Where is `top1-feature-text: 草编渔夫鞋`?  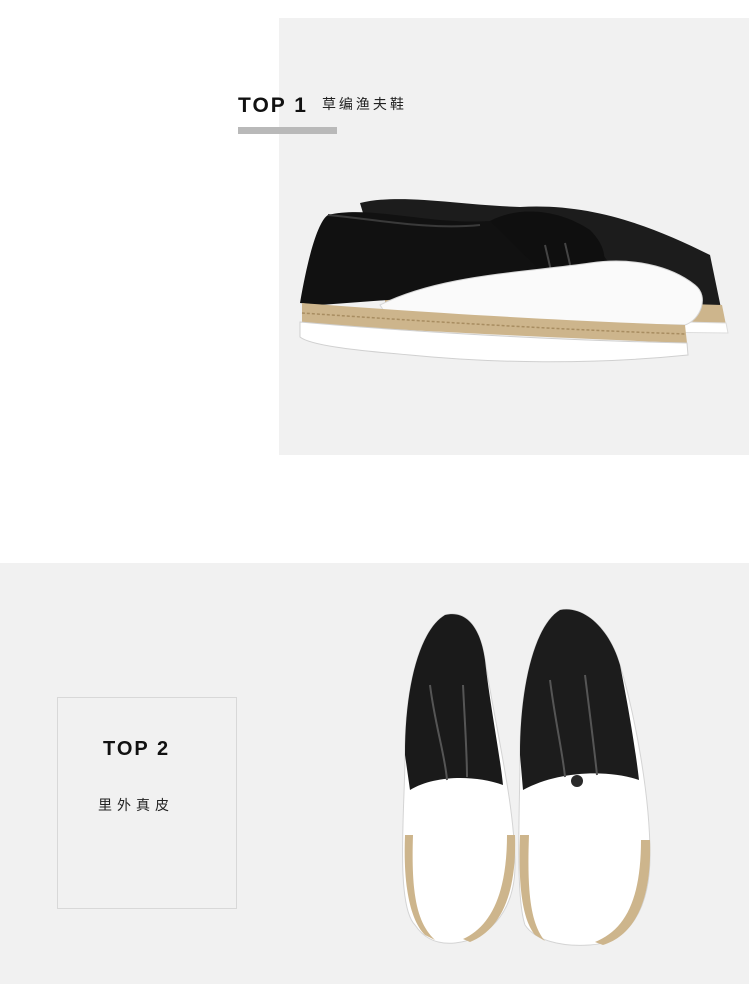 top1-feature-text: 草编渔夫鞋 is located at coordinates (364, 104).